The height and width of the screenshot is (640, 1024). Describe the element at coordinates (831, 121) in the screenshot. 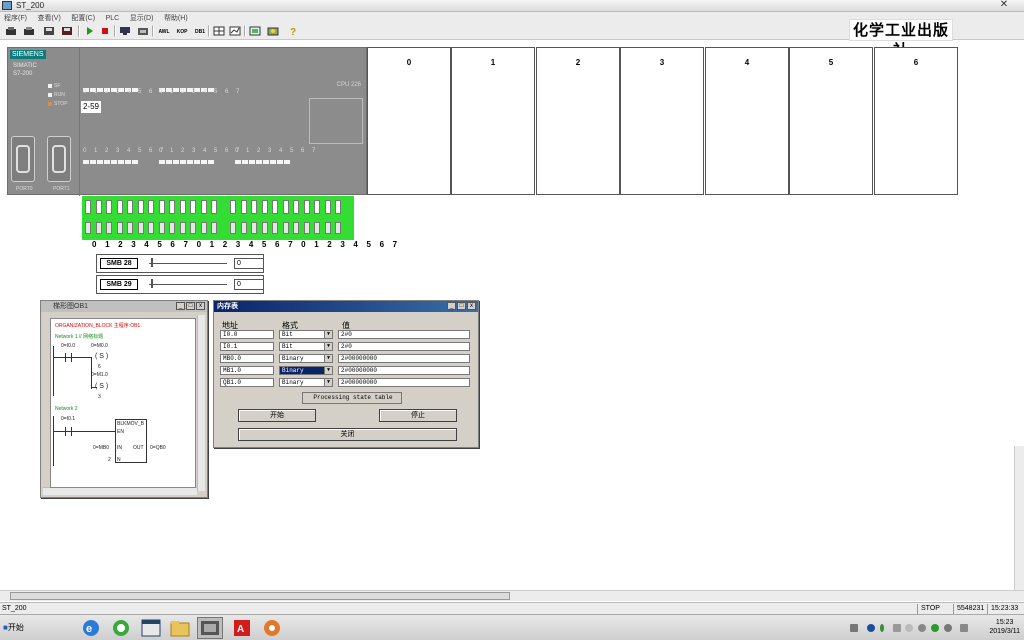

I see `expansion-slot-5: 5` at that location.